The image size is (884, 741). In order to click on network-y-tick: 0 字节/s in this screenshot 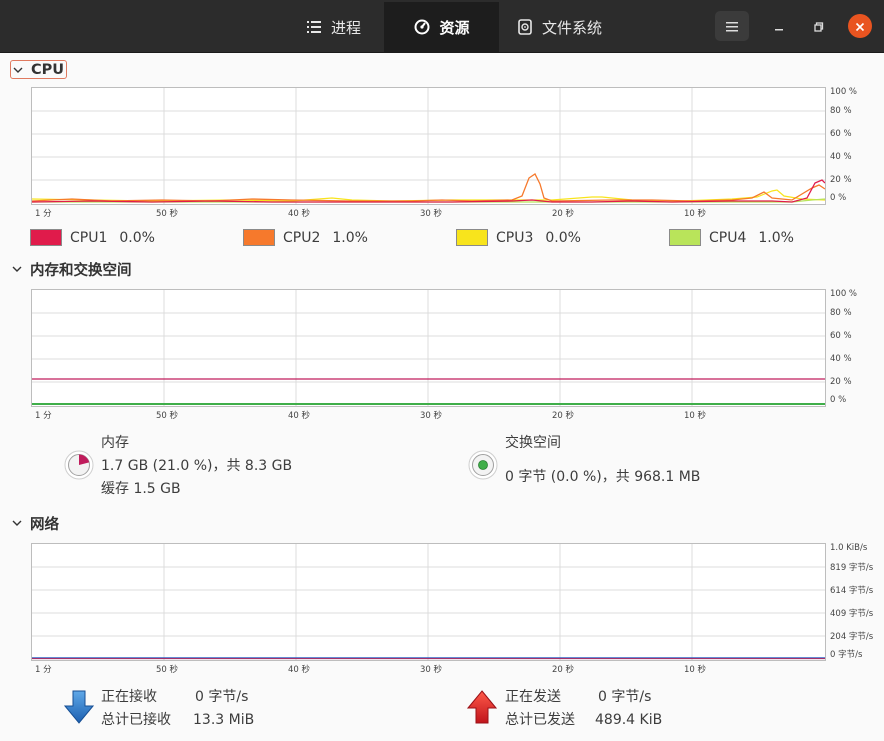, I will do `click(846, 655)`.